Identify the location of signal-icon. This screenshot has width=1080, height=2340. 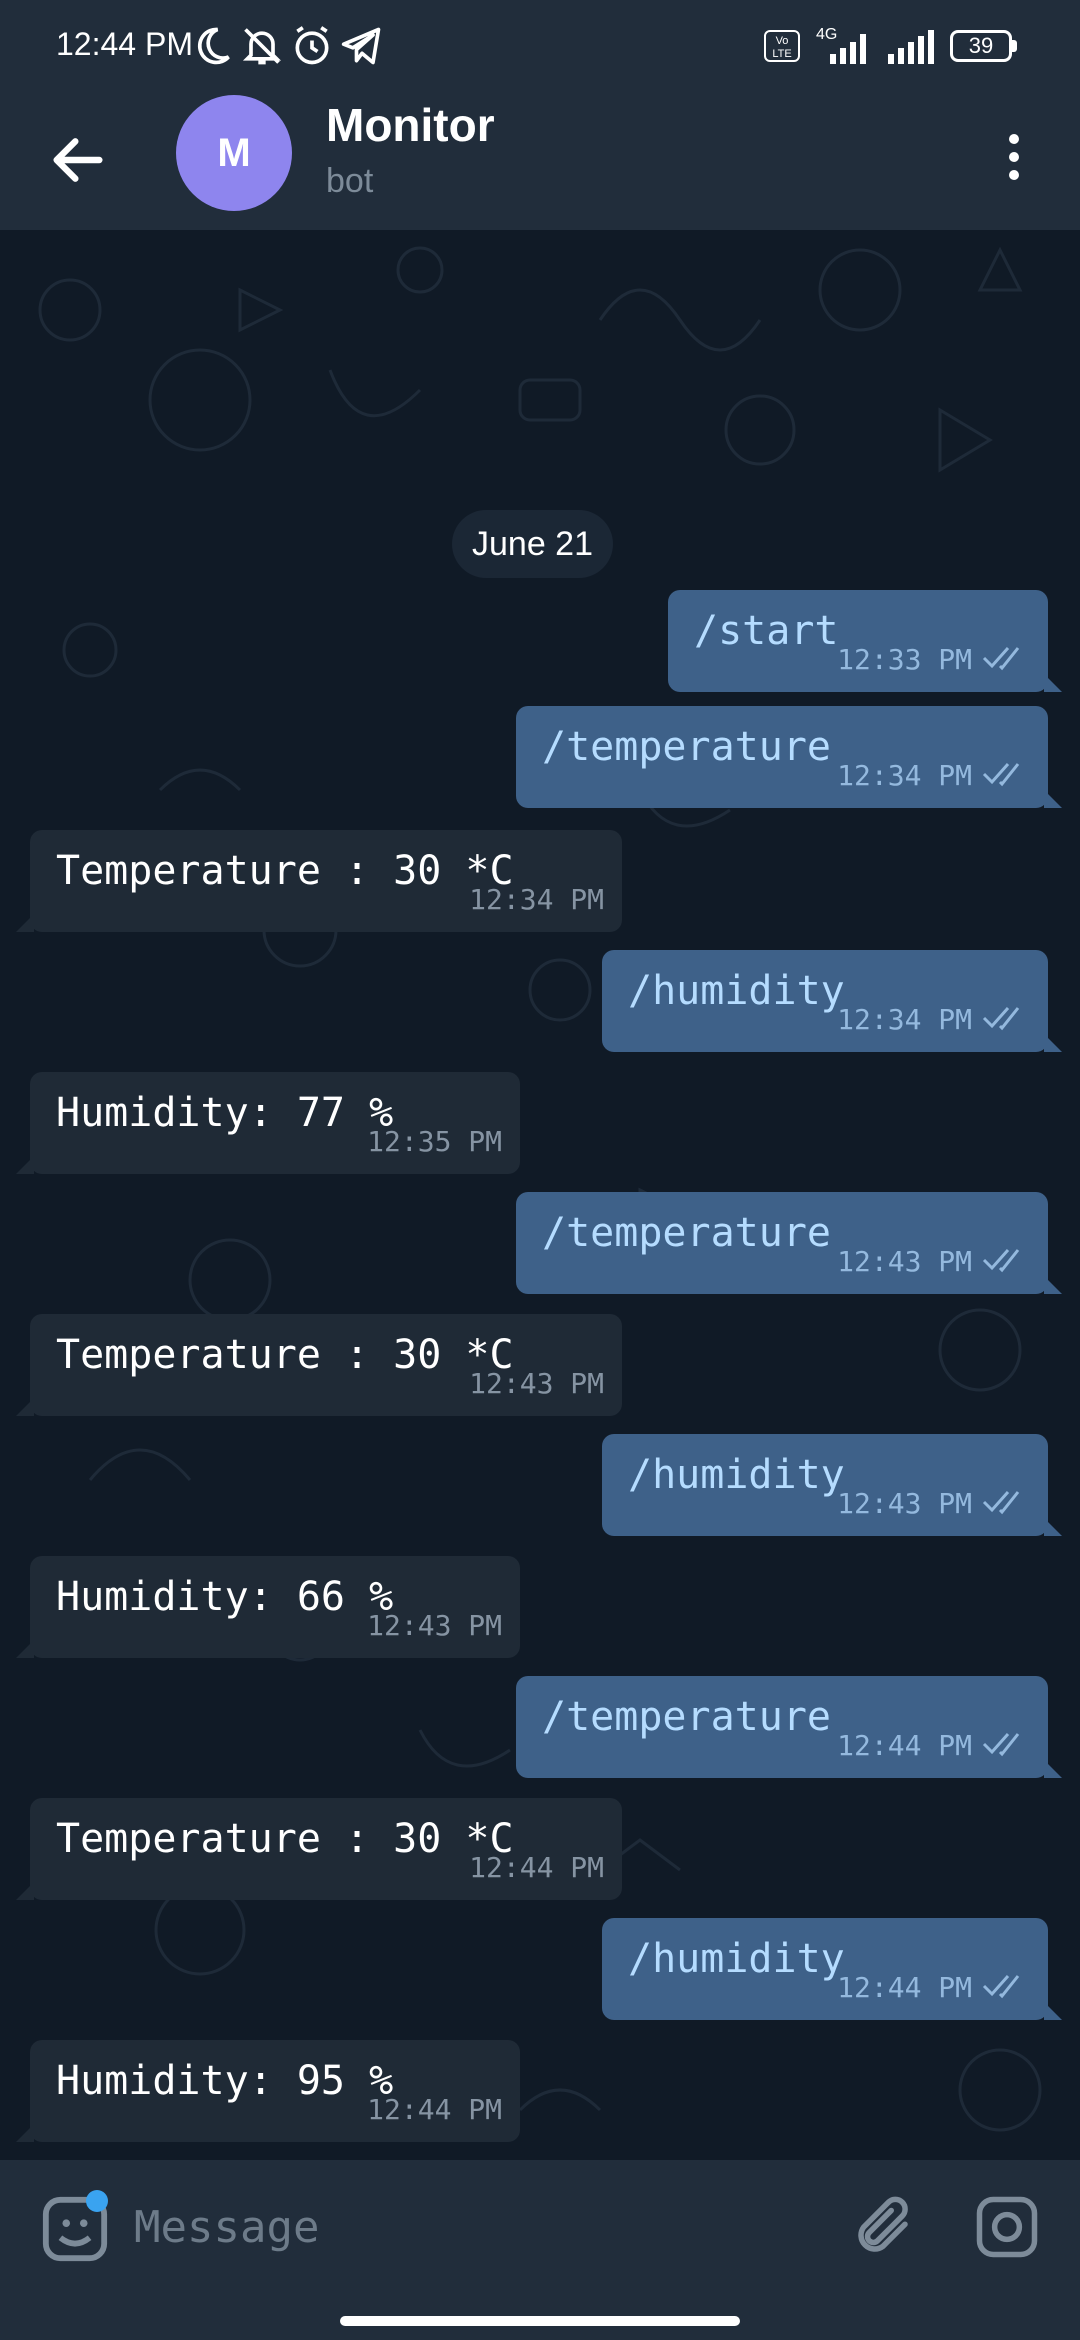
(848, 49).